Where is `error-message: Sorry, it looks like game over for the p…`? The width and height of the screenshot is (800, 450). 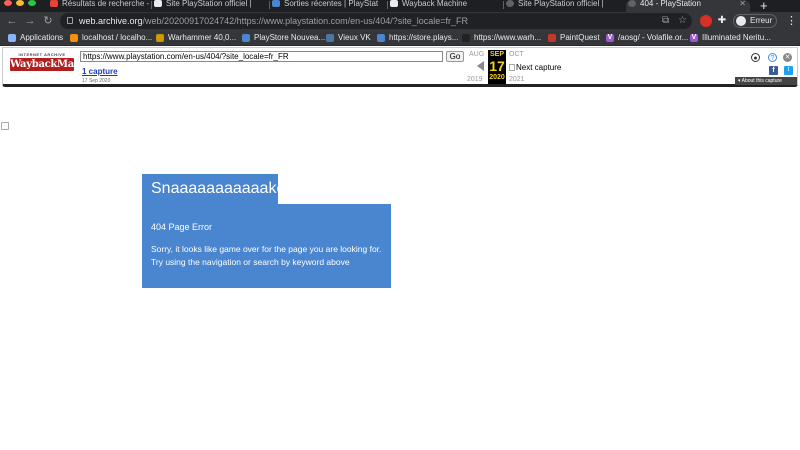 error-message: Sorry, it looks like game over for the p… is located at coordinates (266, 255).